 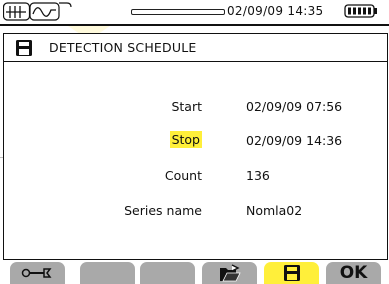 What do you see at coordinates (37, 11) in the screenshot?
I see `waveform-icon` at bounding box center [37, 11].